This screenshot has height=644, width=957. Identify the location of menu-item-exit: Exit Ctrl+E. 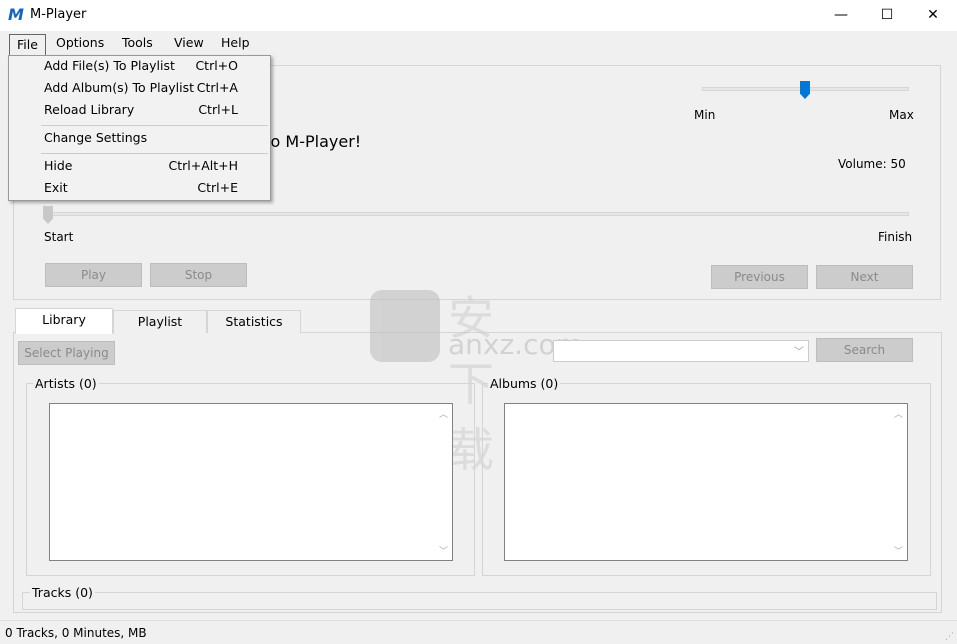
(141, 190).